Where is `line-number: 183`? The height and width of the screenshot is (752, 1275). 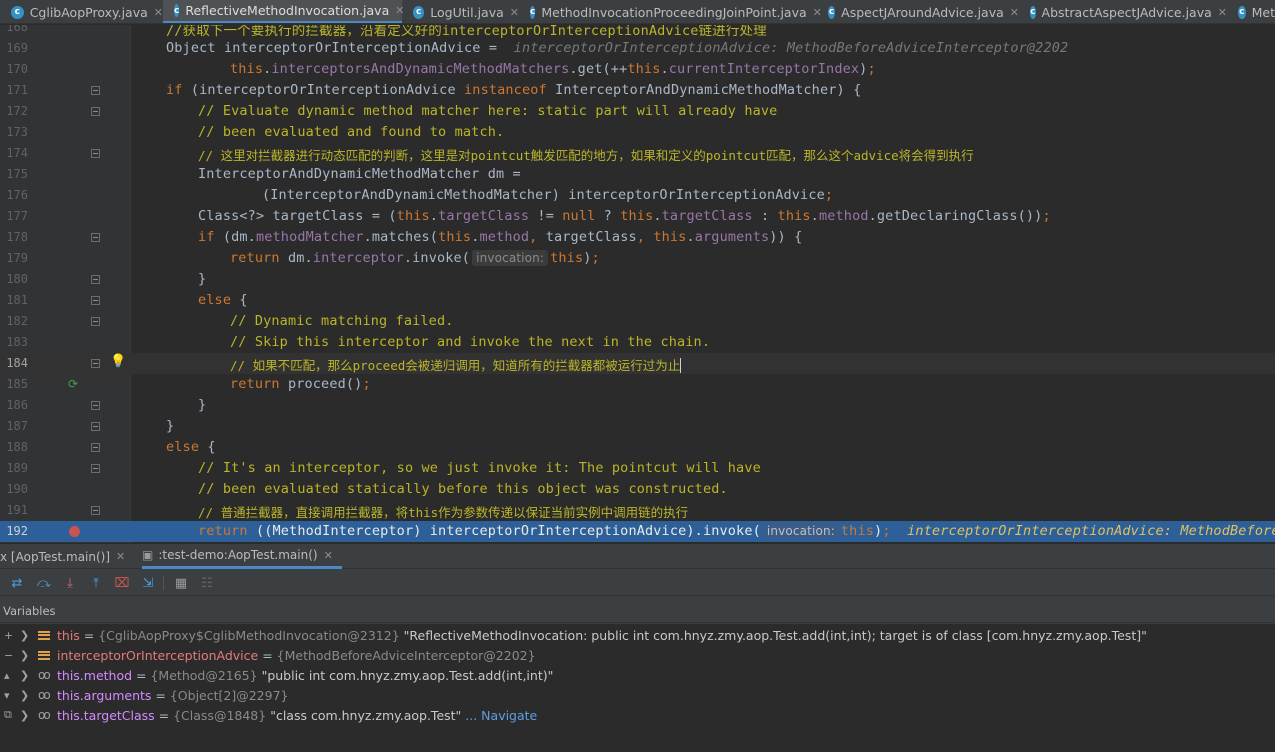
line-number: 183 is located at coordinates (17, 342).